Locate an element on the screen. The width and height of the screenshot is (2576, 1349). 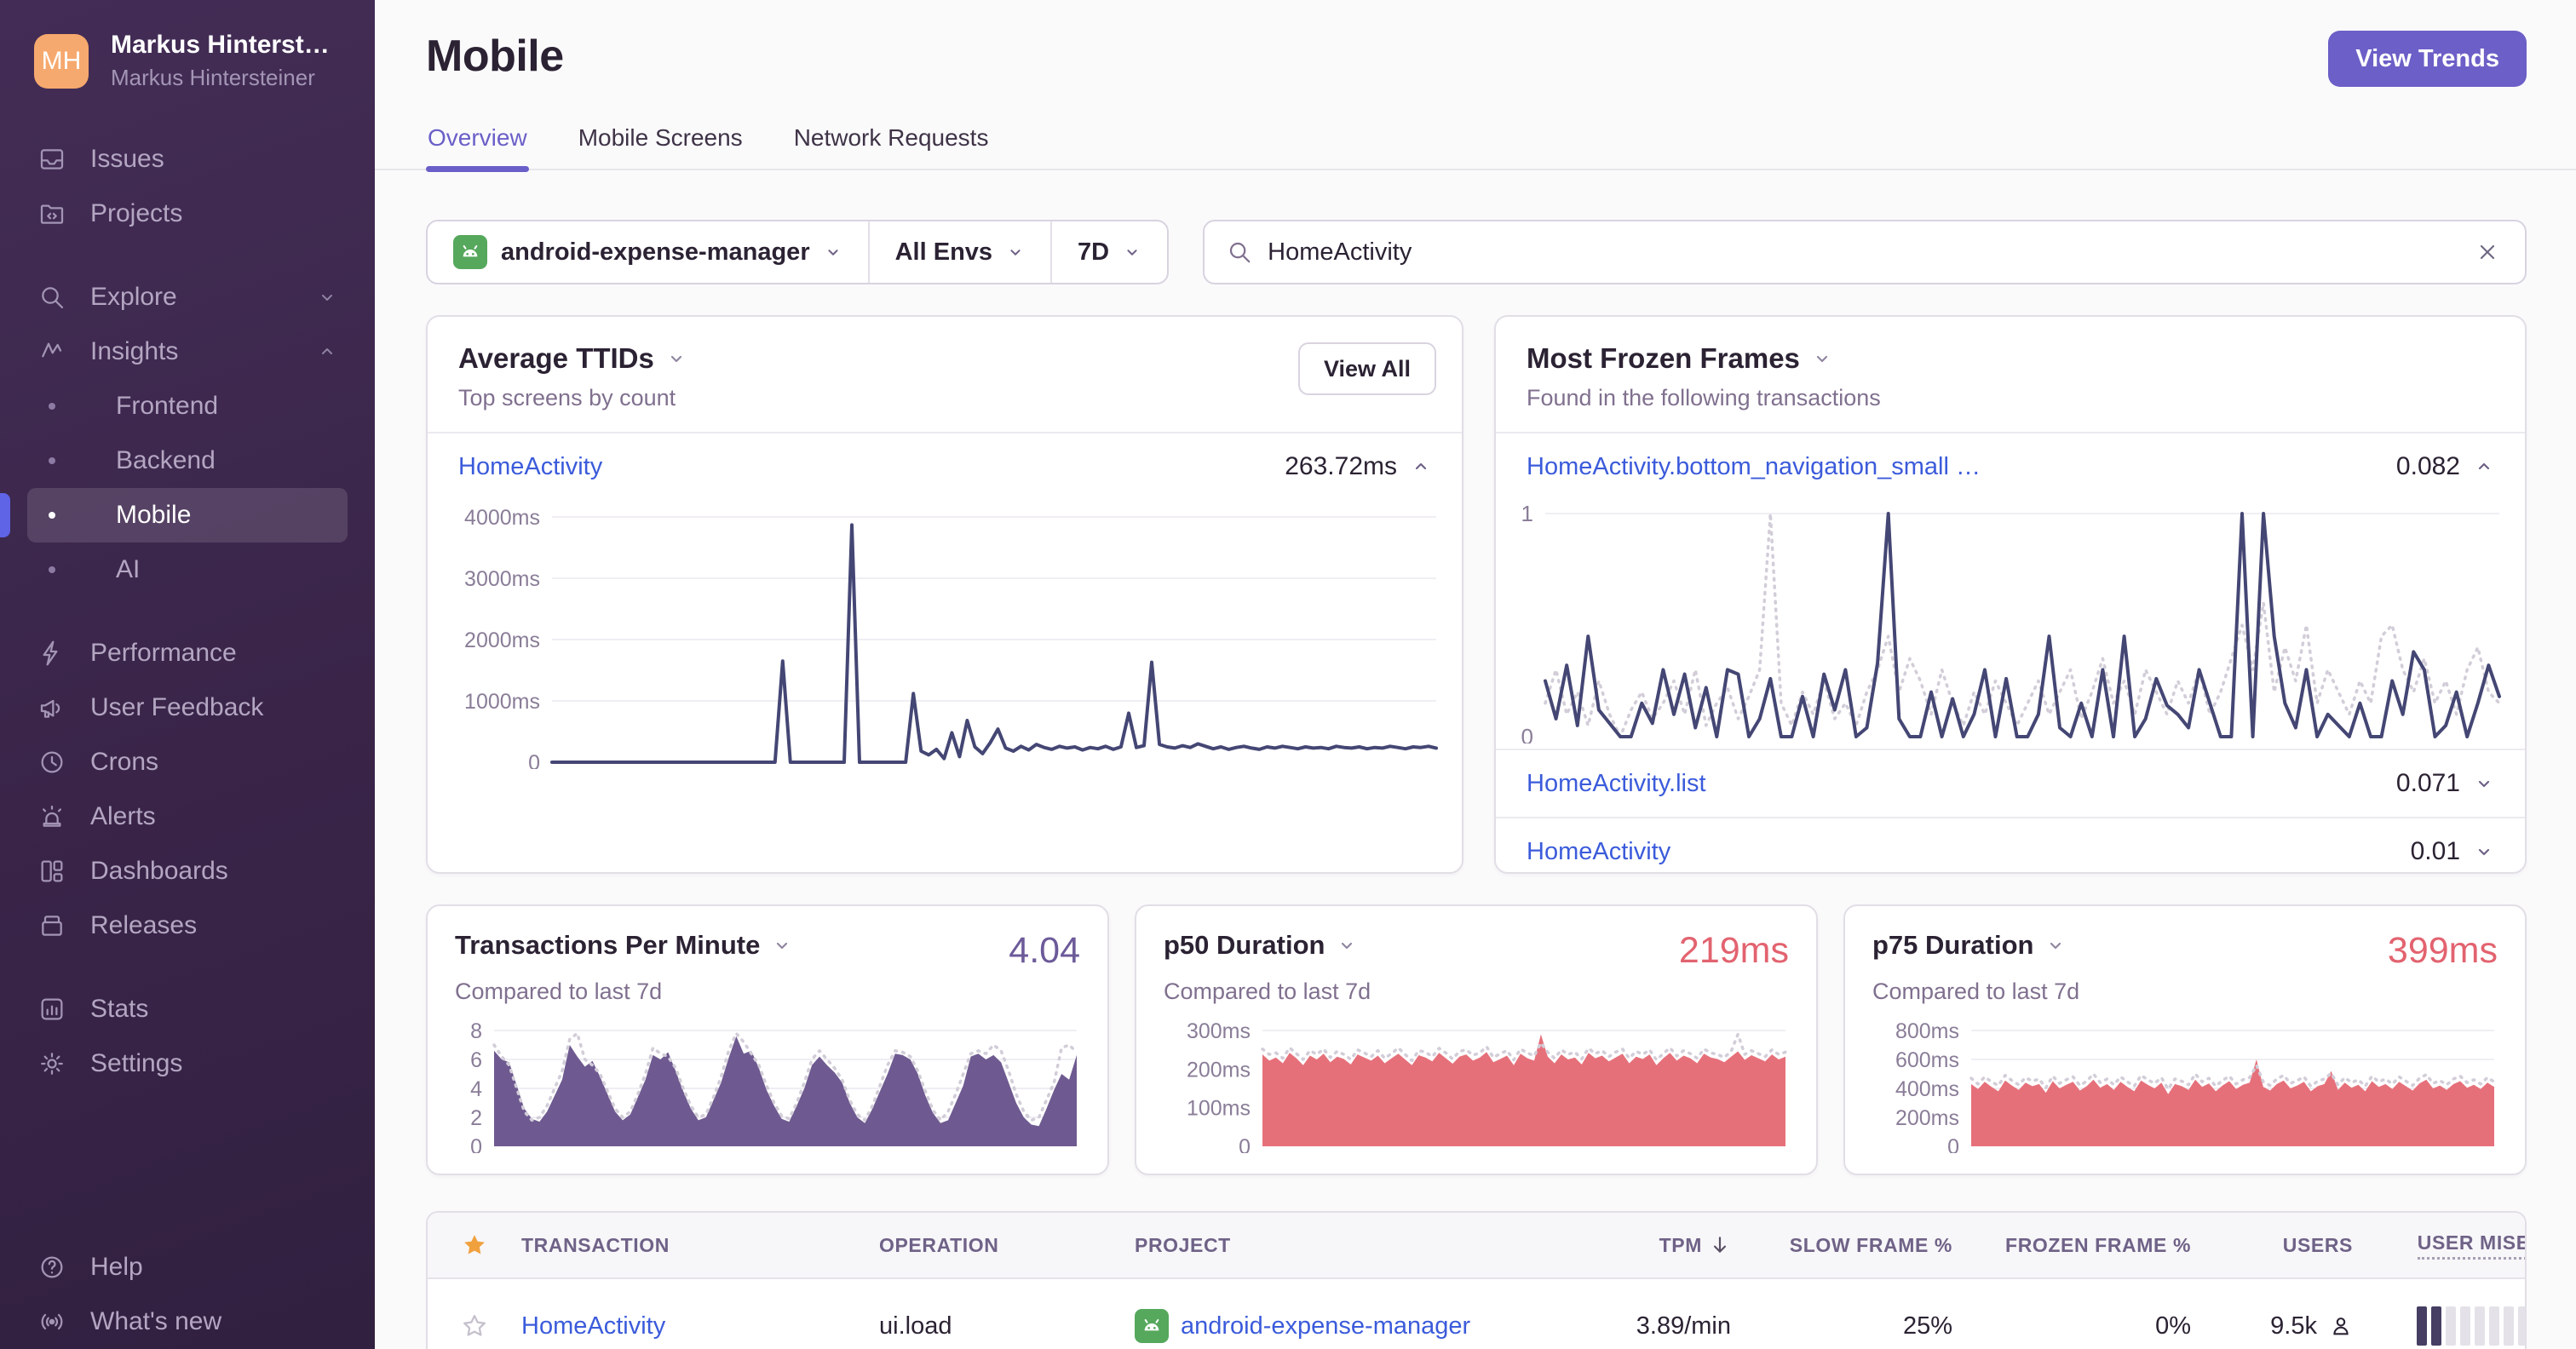
filter-bar: android-expense-manager All Envs 7D is located at coordinates (1476, 252).